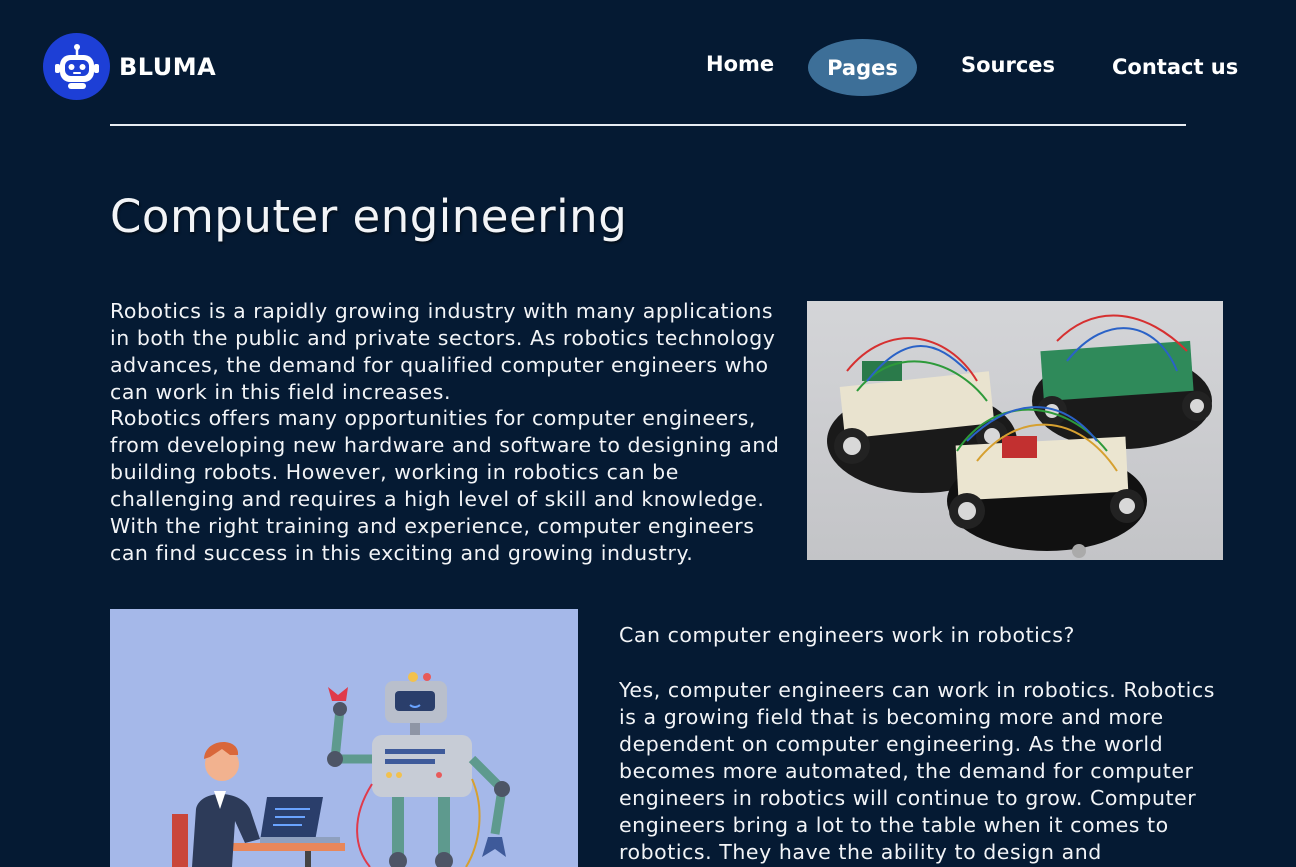  What do you see at coordinates (847, 635) in the screenshot?
I see `question-heading: Can computer engineers work in robotics?` at bounding box center [847, 635].